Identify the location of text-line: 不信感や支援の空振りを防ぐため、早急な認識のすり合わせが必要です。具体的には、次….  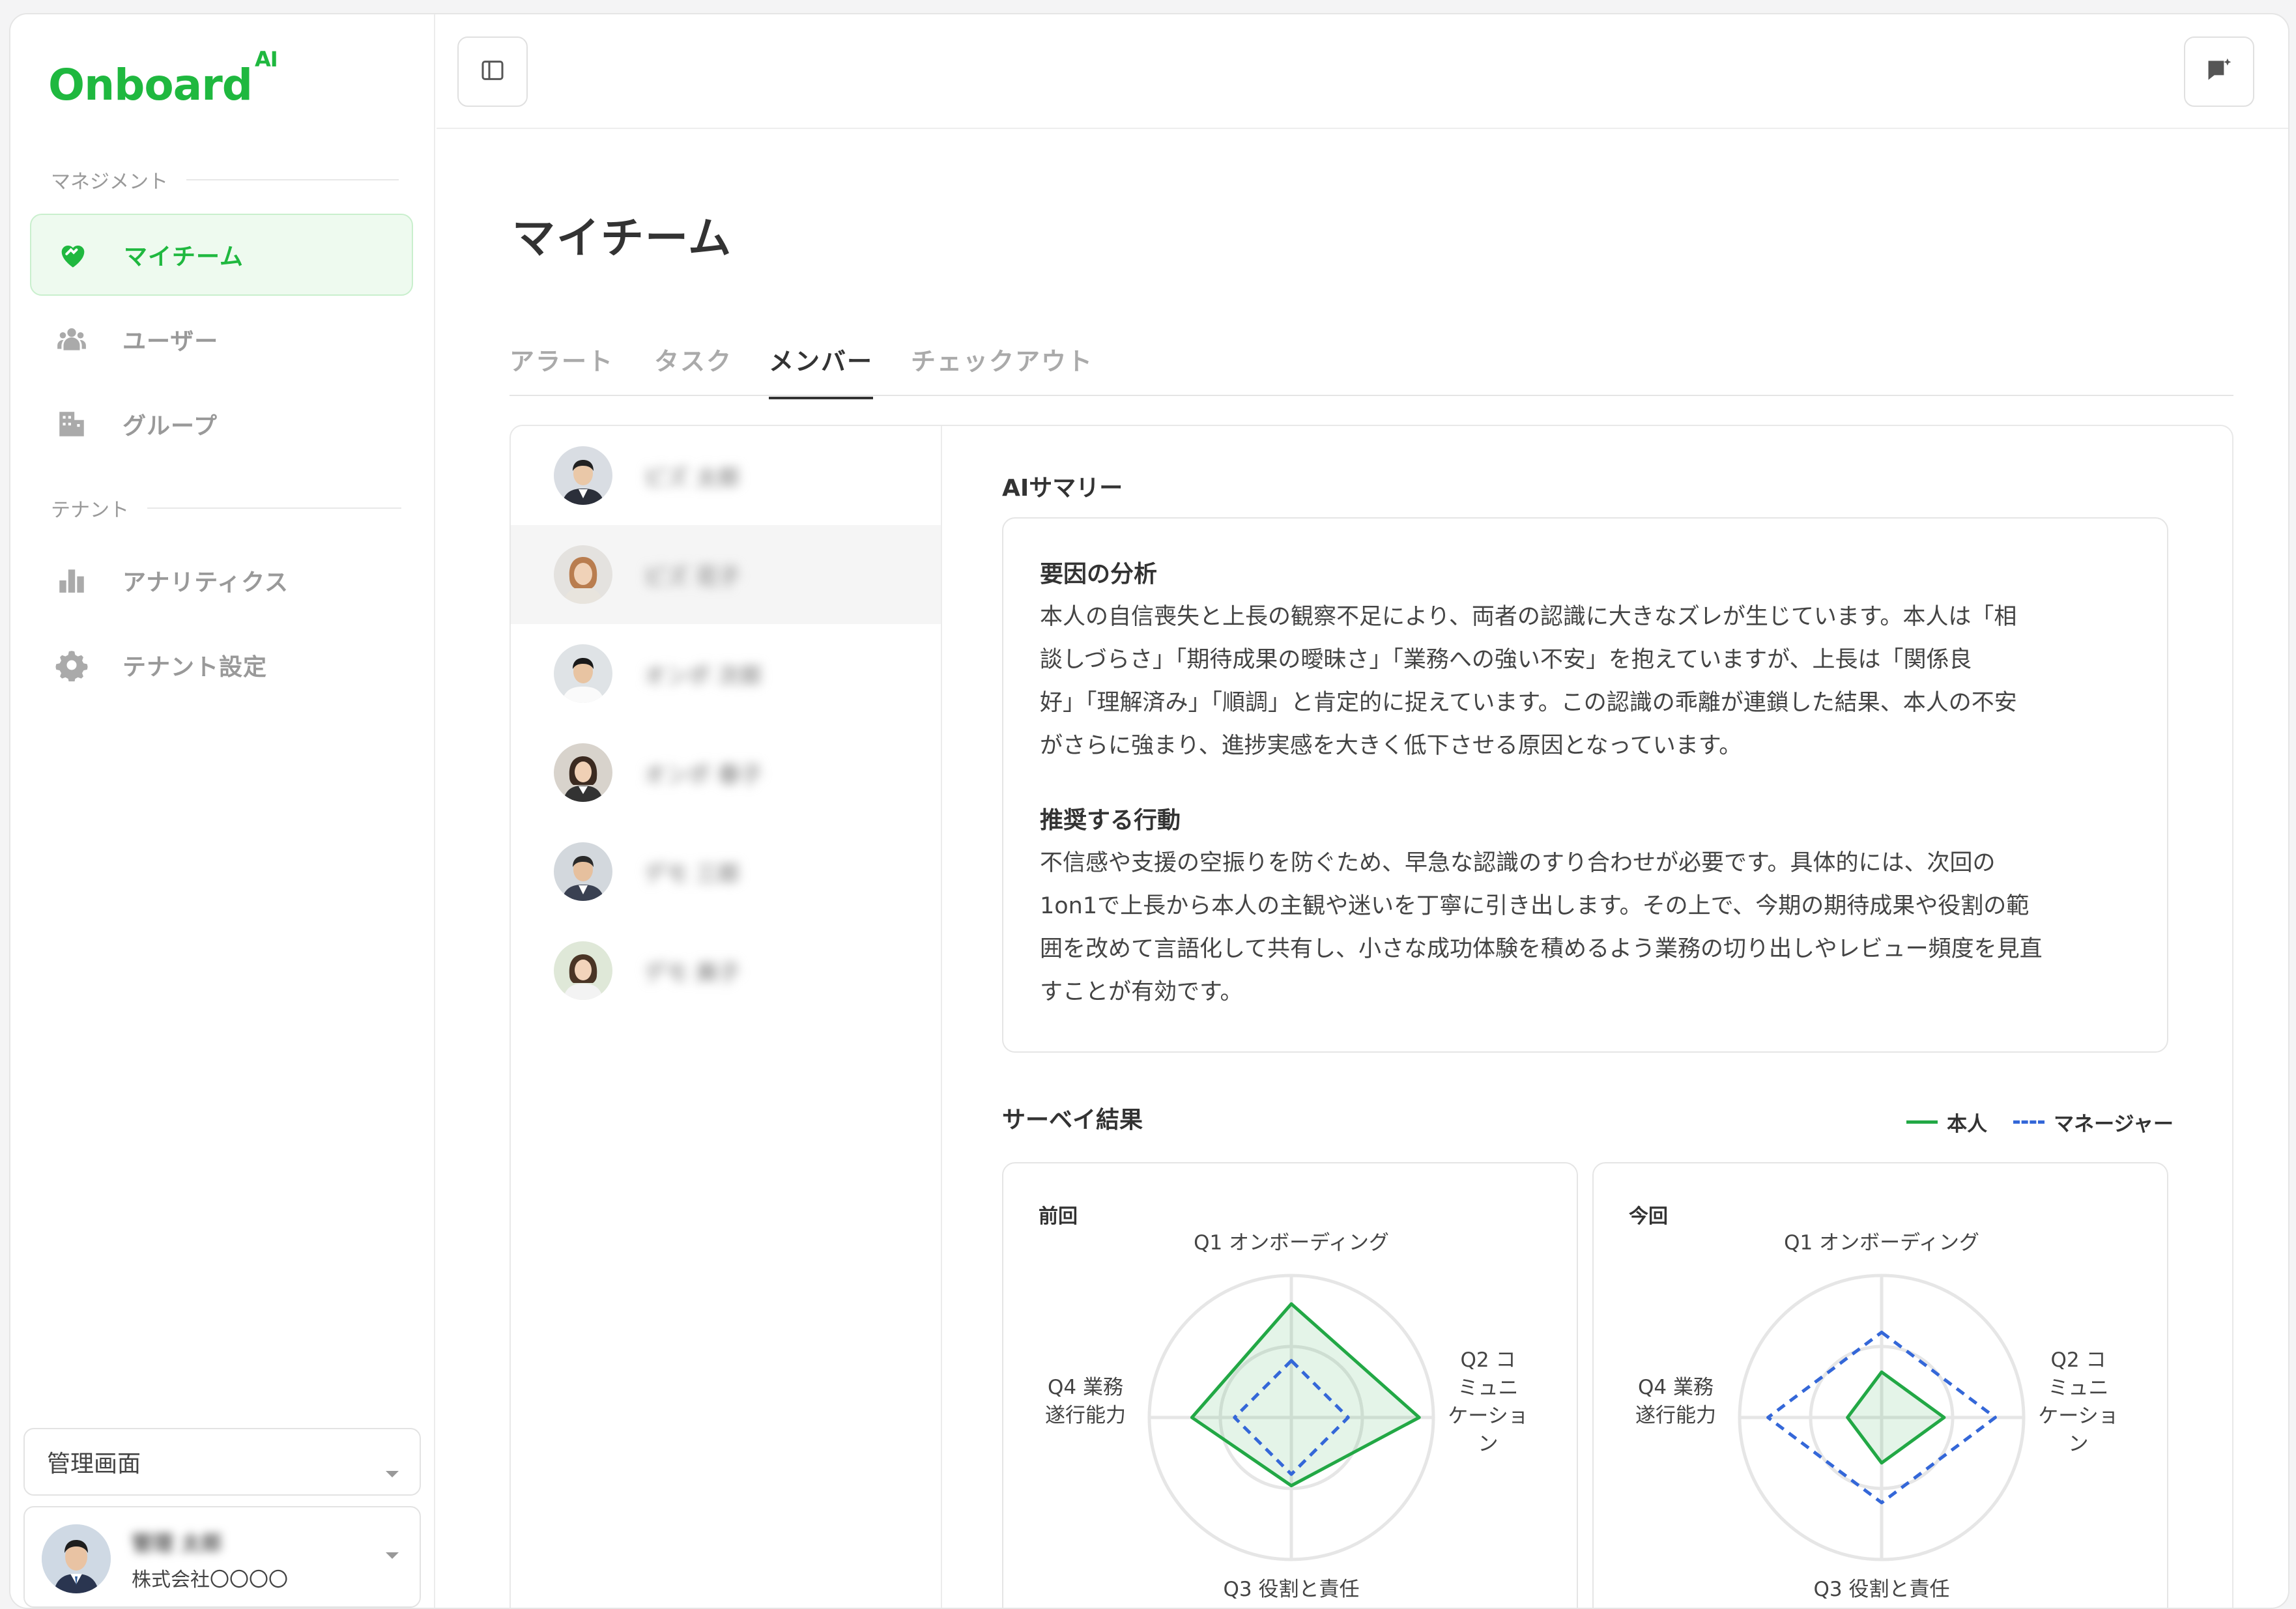
(1518, 863).